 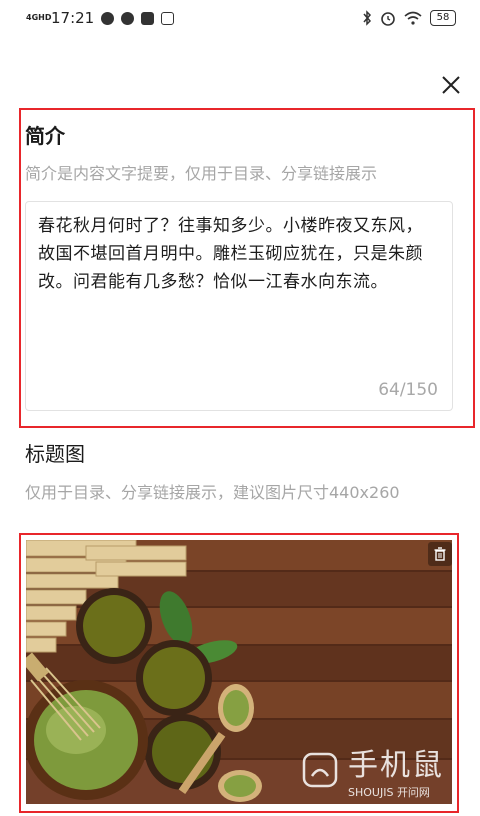 I want to click on cover-title: 标题图, so click(x=55, y=454).